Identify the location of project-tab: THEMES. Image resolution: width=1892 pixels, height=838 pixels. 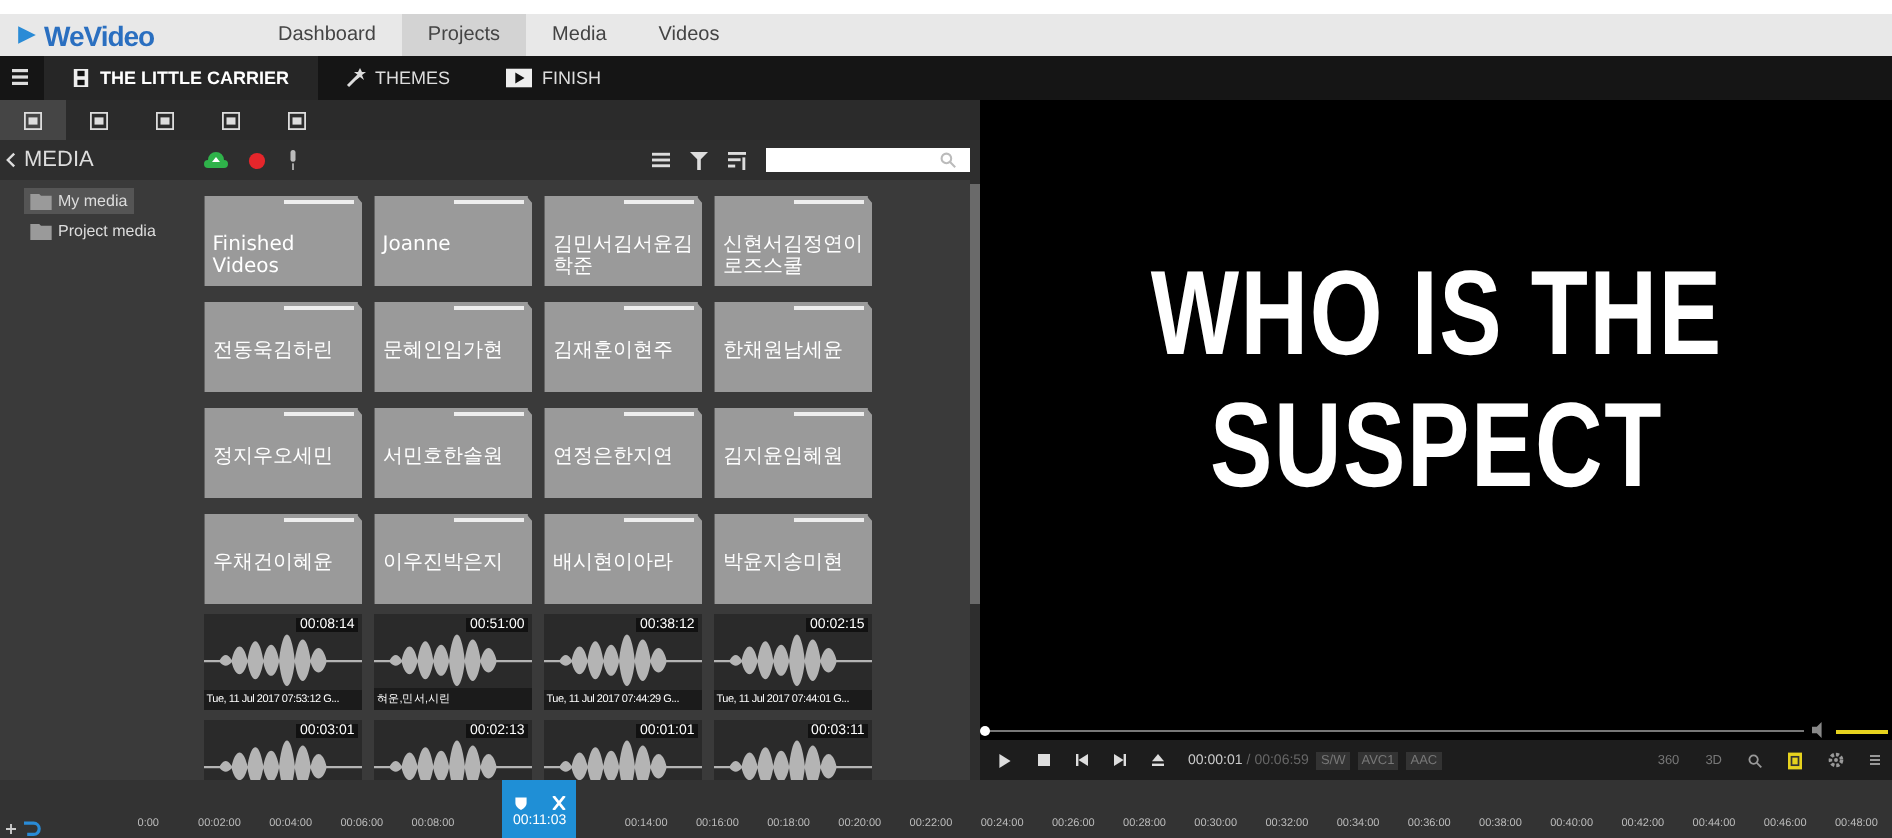
(398, 78).